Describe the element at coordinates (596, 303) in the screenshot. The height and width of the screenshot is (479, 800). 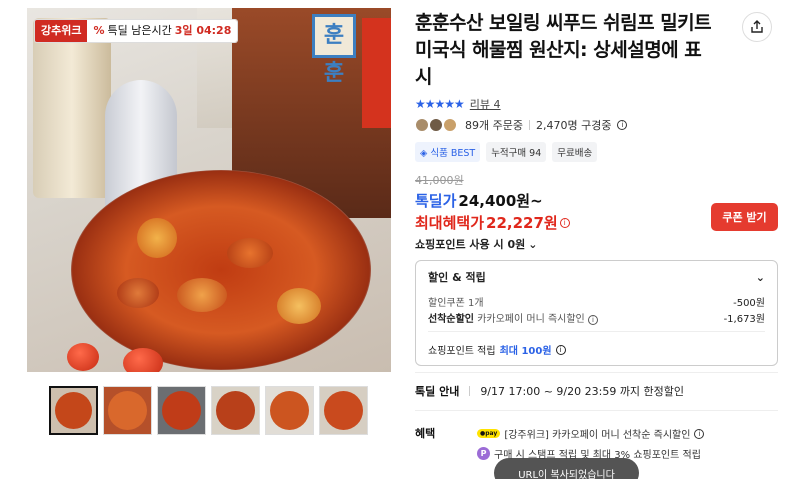
I see `discount-coupon-line: 할인쿠폰 1개 -500원` at that location.